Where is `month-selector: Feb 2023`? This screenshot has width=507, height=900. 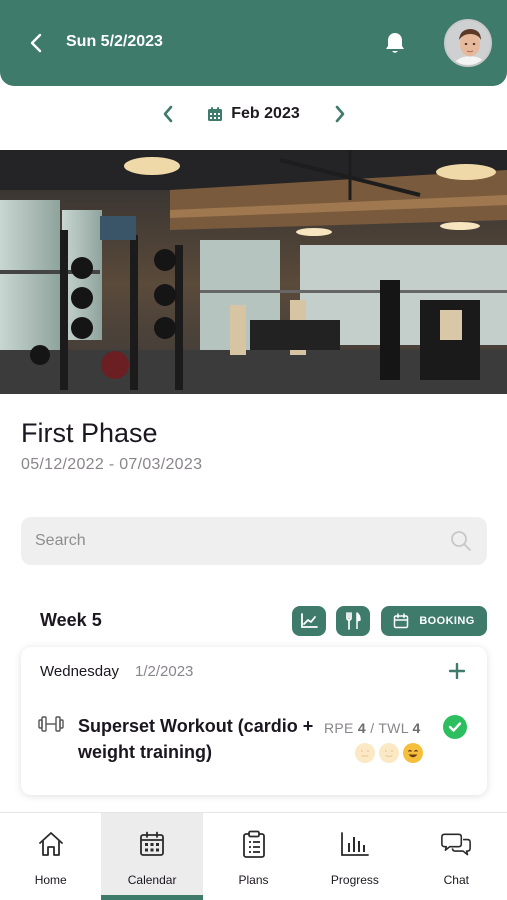 month-selector: Feb 2023 is located at coordinates (253, 114).